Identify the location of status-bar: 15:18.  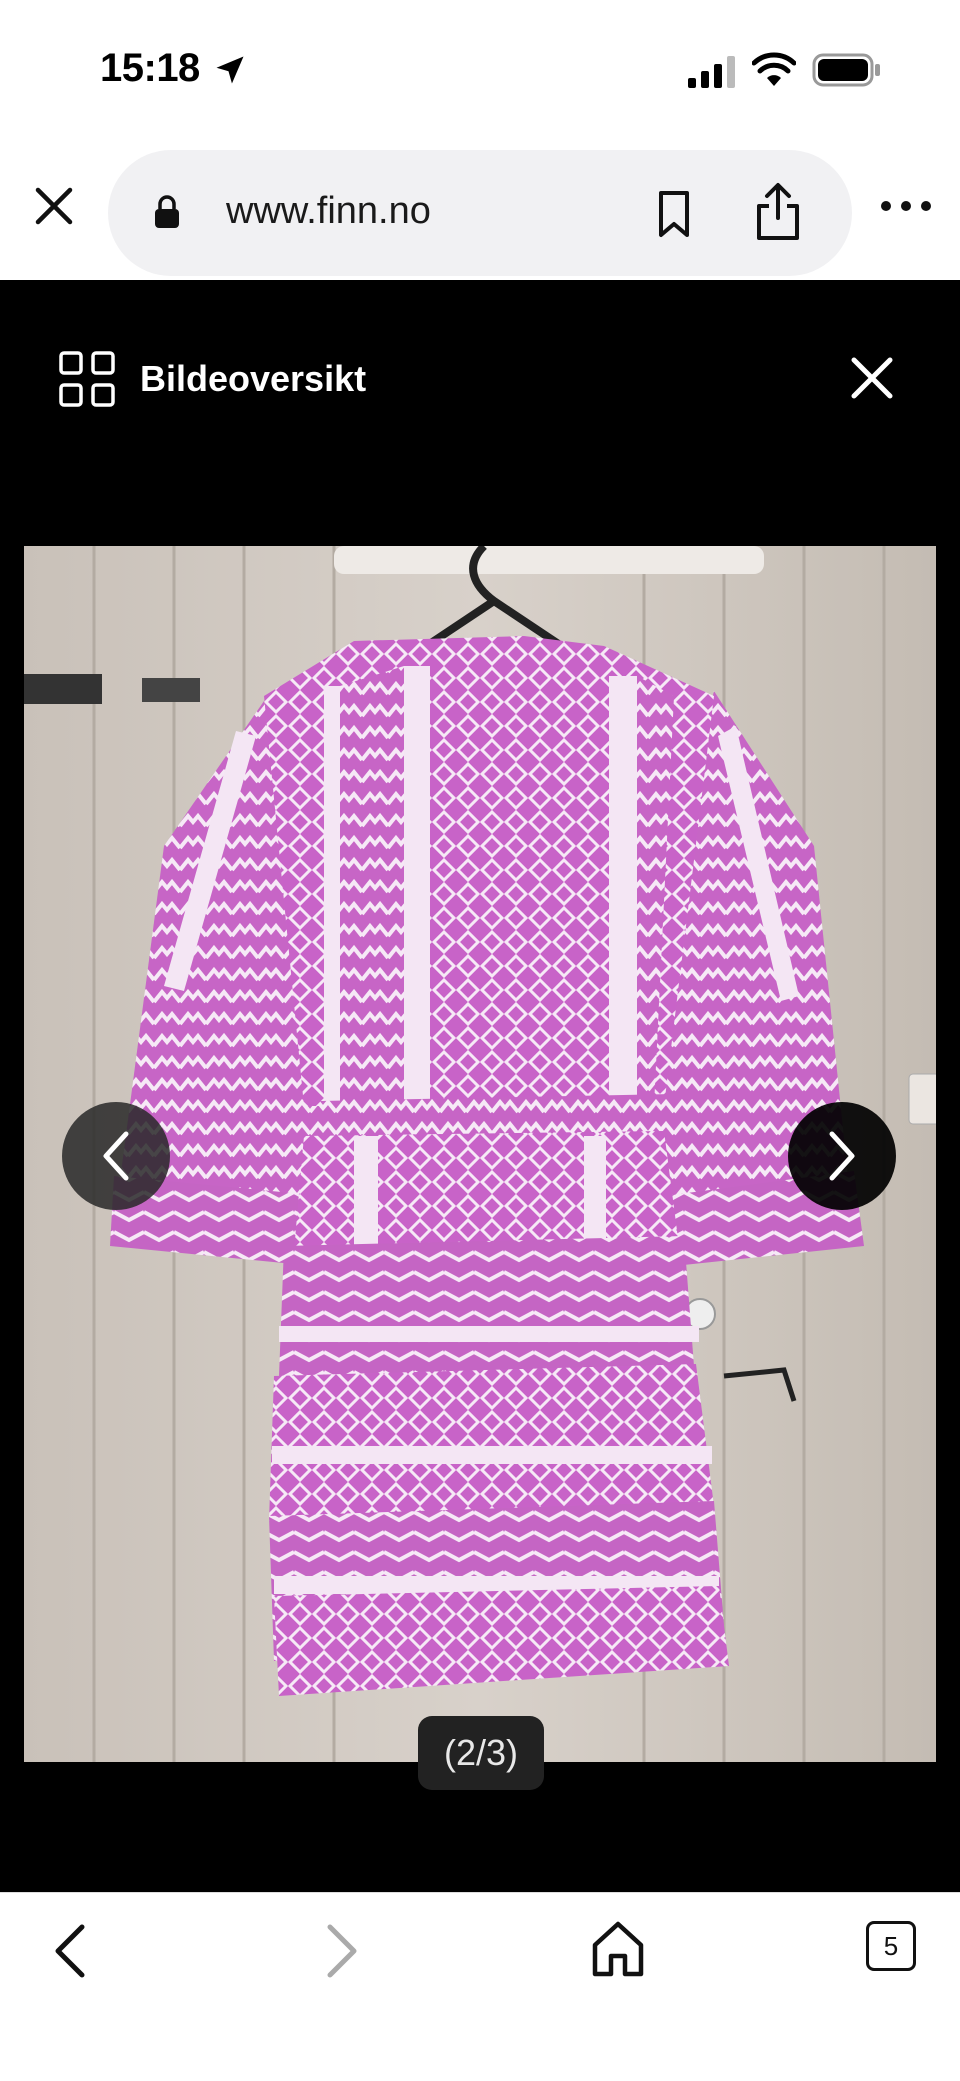
(480, 70).